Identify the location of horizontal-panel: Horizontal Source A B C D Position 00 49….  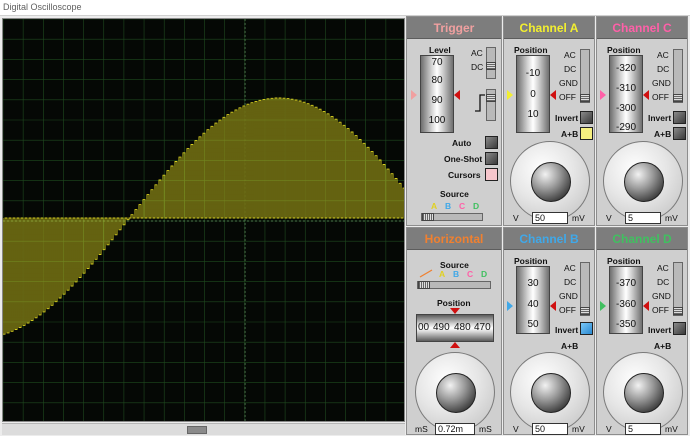
(454, 331).